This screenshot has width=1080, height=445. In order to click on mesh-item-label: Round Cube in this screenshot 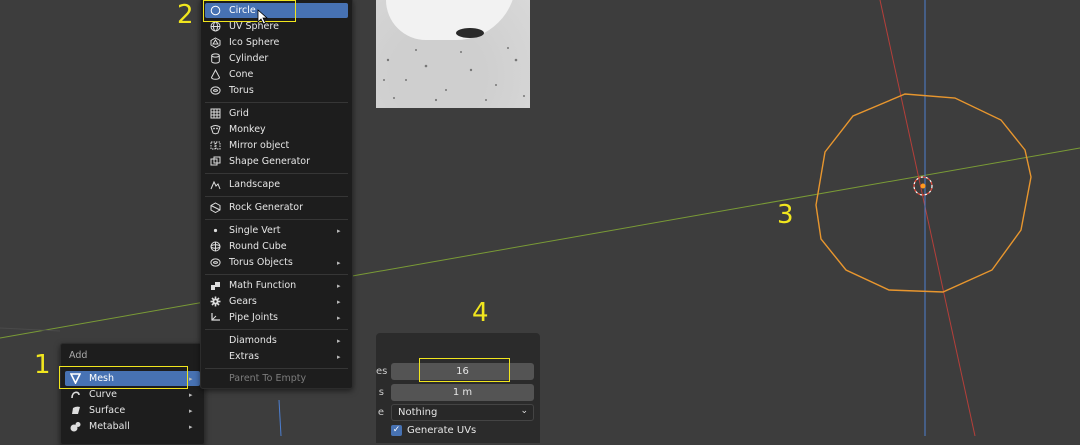, I will do `click(258, 246)`.